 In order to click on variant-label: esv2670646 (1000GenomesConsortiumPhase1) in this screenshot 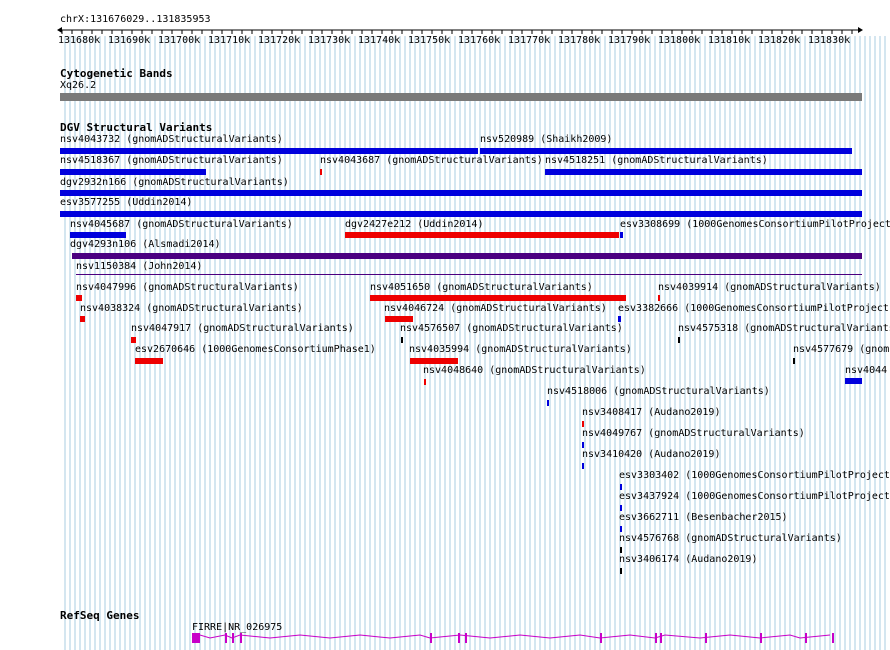, I will do `click(255, 350)`.